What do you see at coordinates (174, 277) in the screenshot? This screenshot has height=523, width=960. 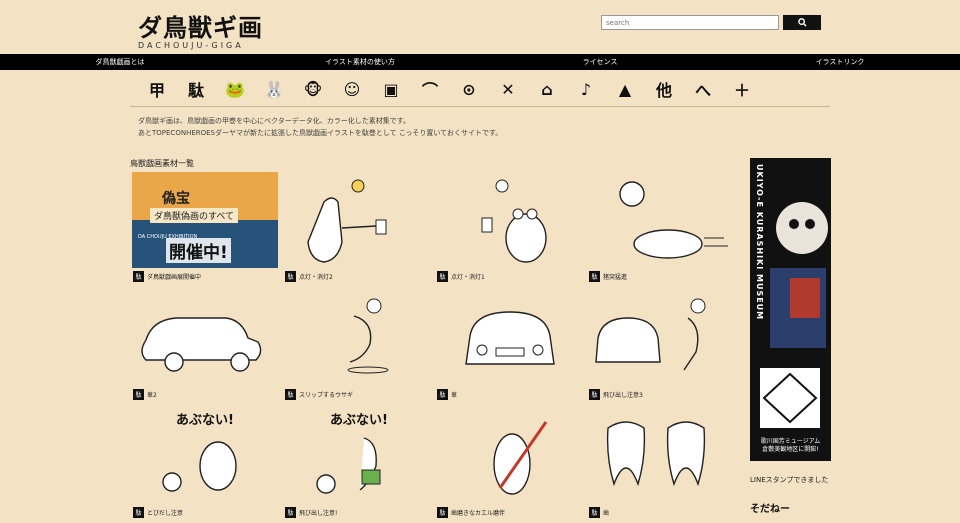 I see `card-label: ダ鳥獣戯画展開催中` at bounding box center [174, 277].